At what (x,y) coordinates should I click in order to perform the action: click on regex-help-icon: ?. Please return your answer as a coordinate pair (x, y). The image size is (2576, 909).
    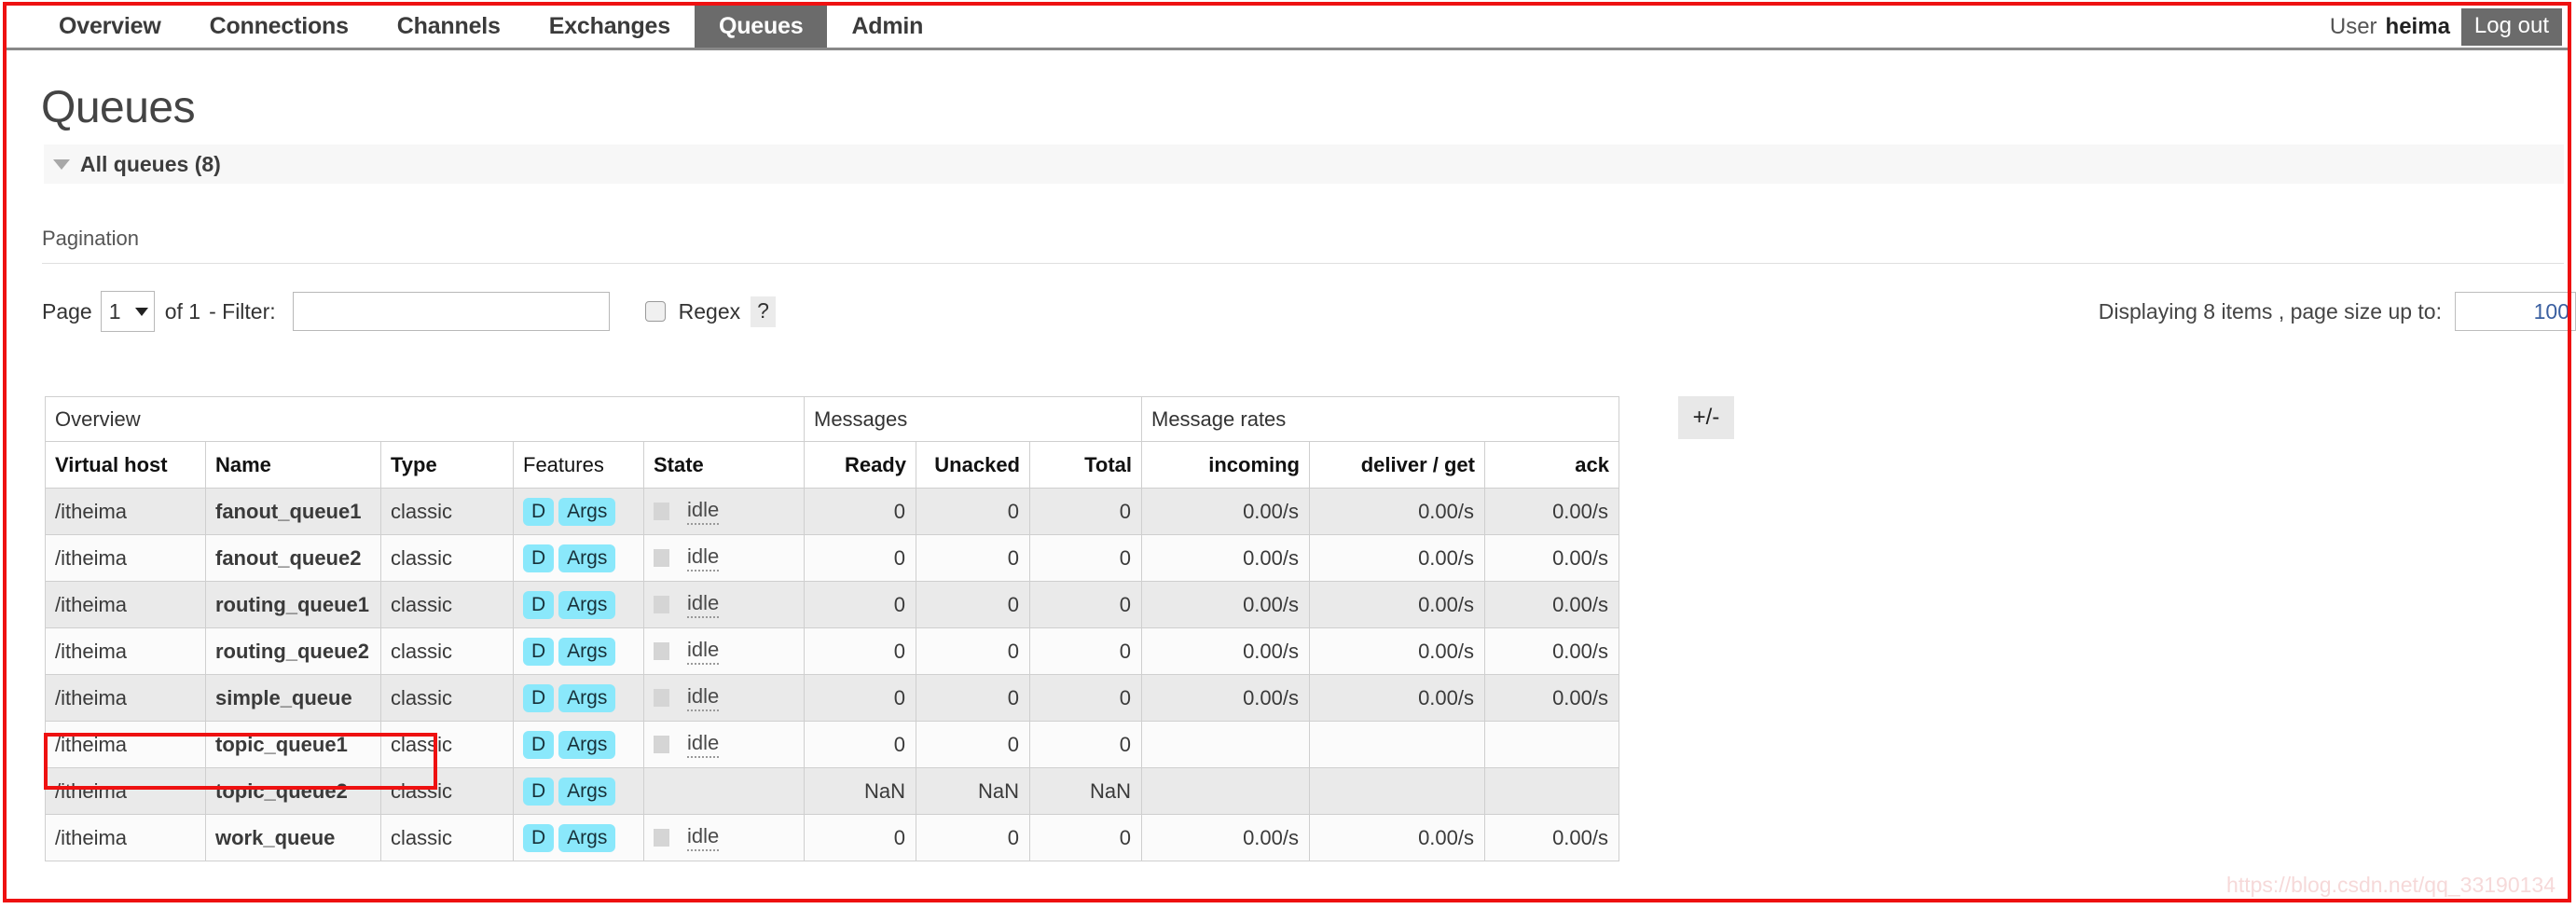
    Looking at the image, I should click on (763, 311).